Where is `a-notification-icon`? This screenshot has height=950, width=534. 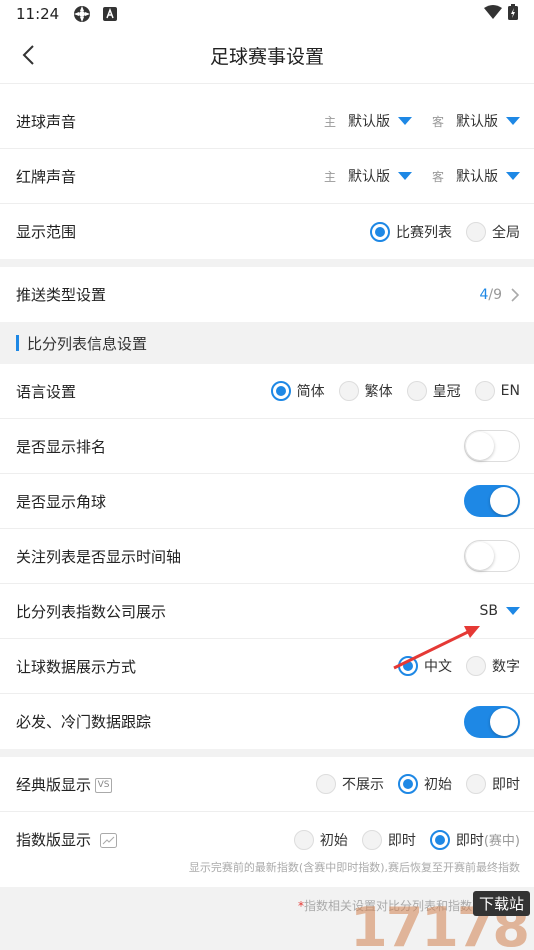 a-notification-icon is located at coordinates (110, 14).